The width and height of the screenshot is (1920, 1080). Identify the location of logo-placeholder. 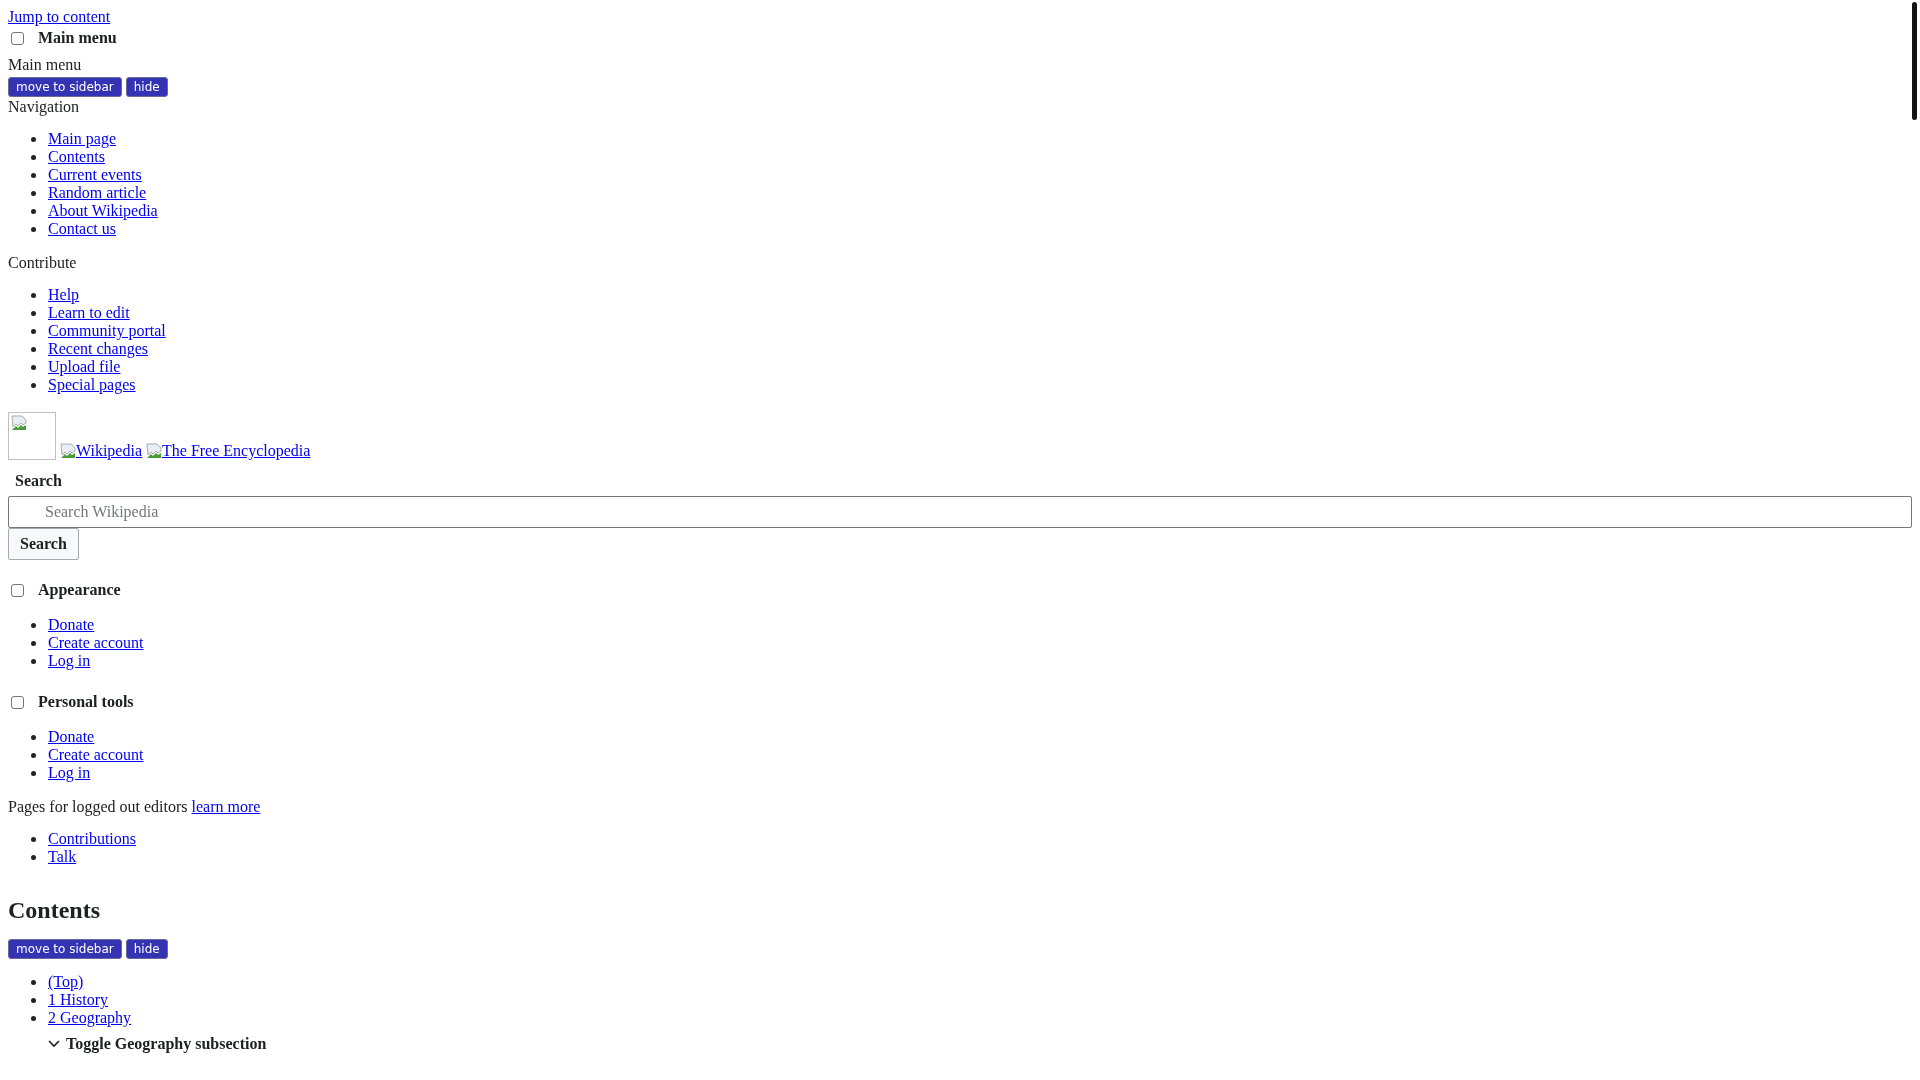
(32, 436).